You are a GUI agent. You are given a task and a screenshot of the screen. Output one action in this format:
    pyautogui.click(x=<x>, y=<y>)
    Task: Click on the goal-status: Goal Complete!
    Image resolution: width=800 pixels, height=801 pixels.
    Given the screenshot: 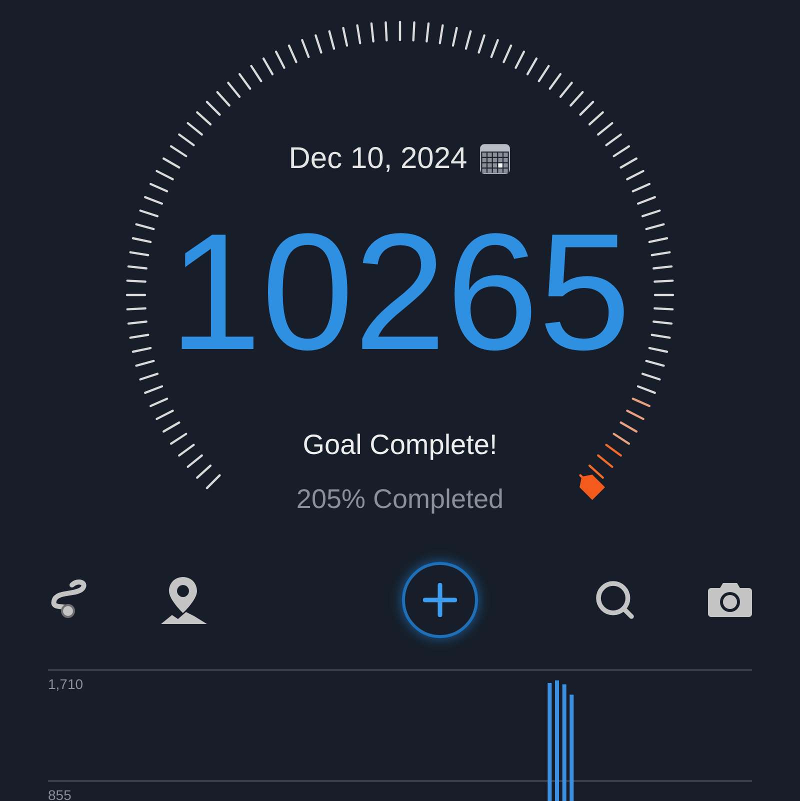 What is the action you would take?
    pyautogui.click(x=400, y=445)
    